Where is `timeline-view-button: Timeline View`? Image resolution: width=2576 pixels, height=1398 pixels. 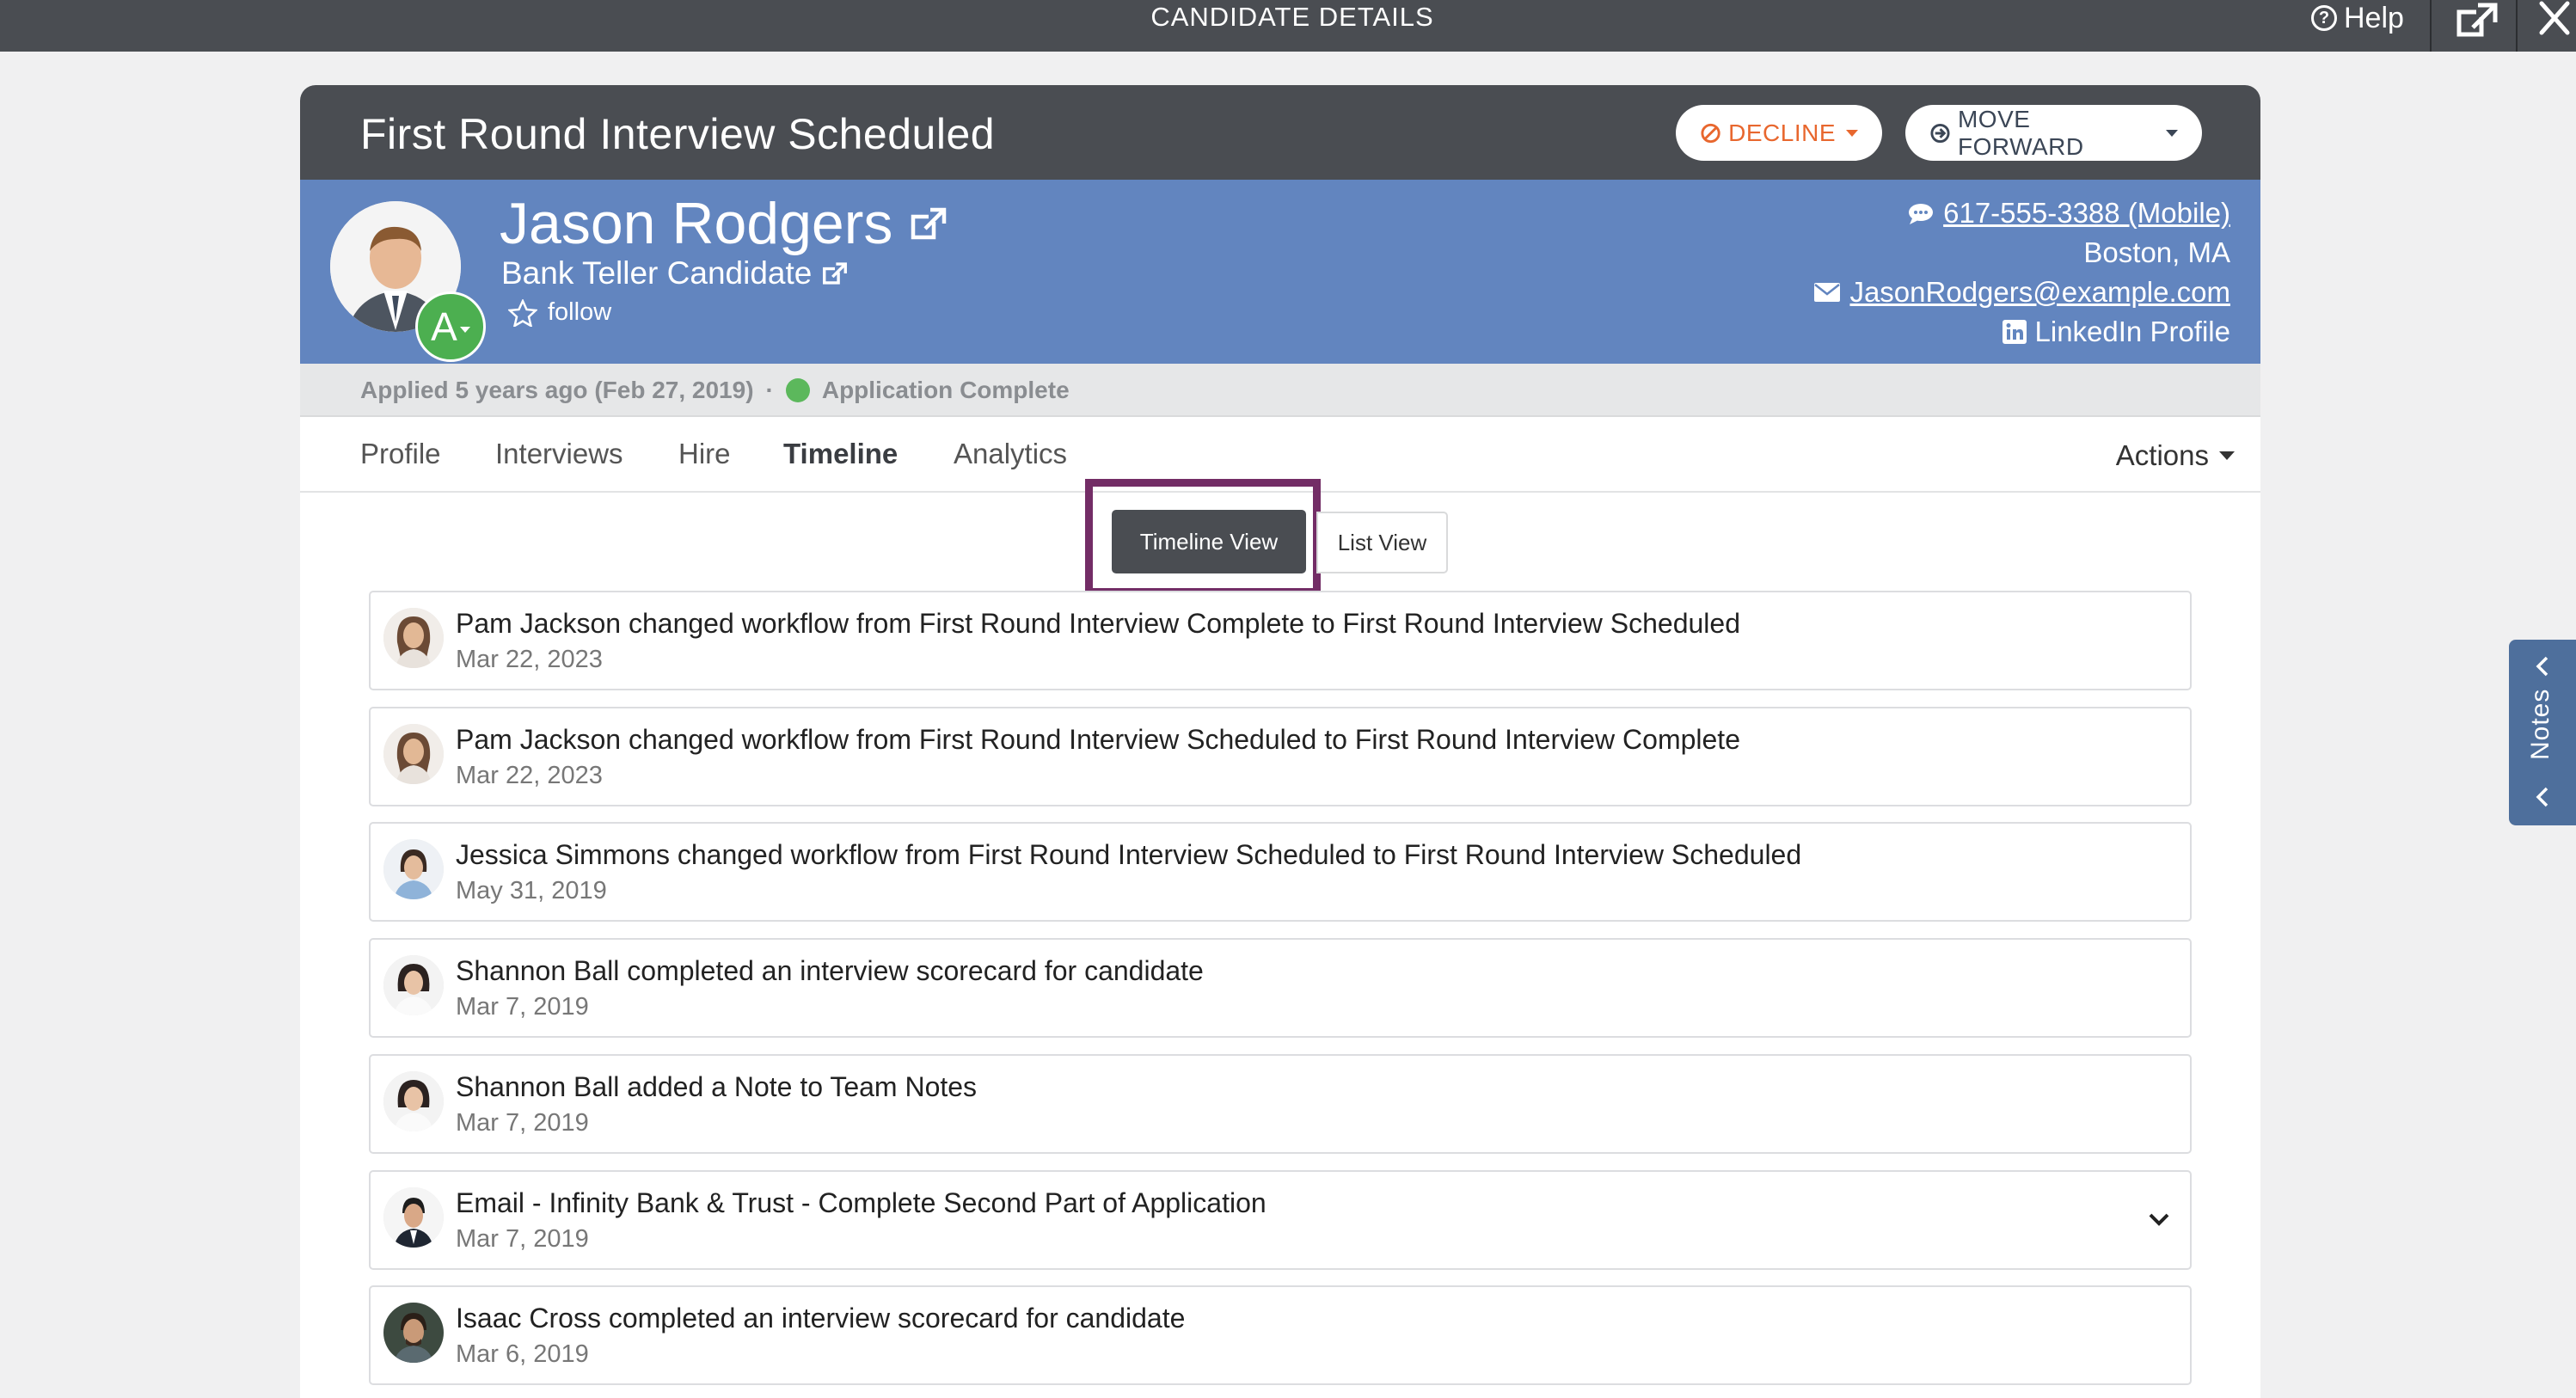
timeline-view-button: Timeline View is located at coordinates (1209, 541).